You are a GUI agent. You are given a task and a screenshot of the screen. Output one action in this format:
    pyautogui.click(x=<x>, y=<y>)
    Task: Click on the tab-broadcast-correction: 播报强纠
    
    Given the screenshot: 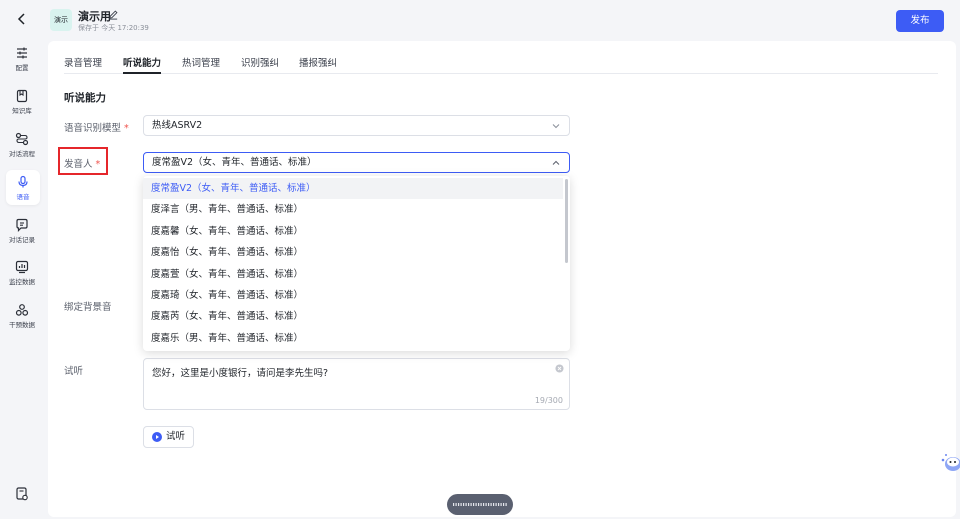 What is the action you would take?
    pyautogui.click(x=318, y=64)
    